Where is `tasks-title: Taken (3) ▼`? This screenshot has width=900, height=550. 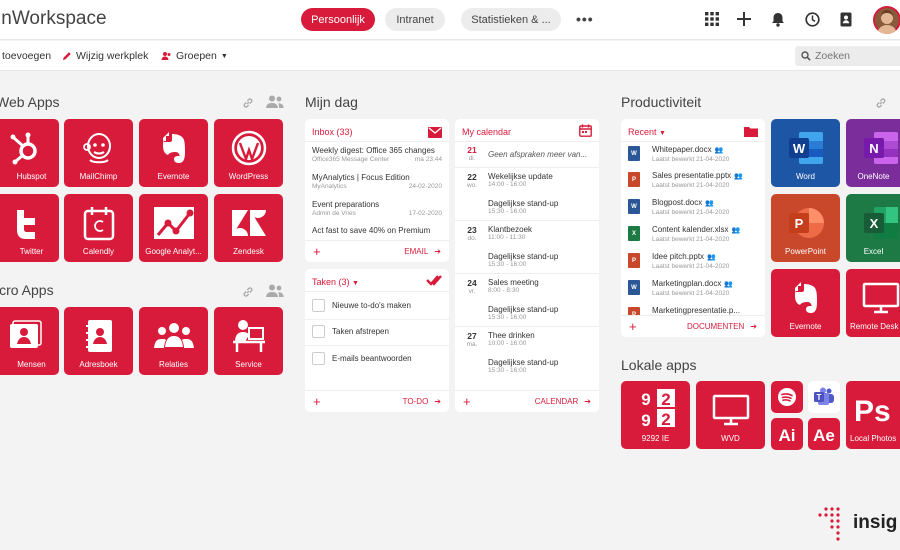
tasks-title: Taken (3) ▼ is located at coordinates (335, 282).